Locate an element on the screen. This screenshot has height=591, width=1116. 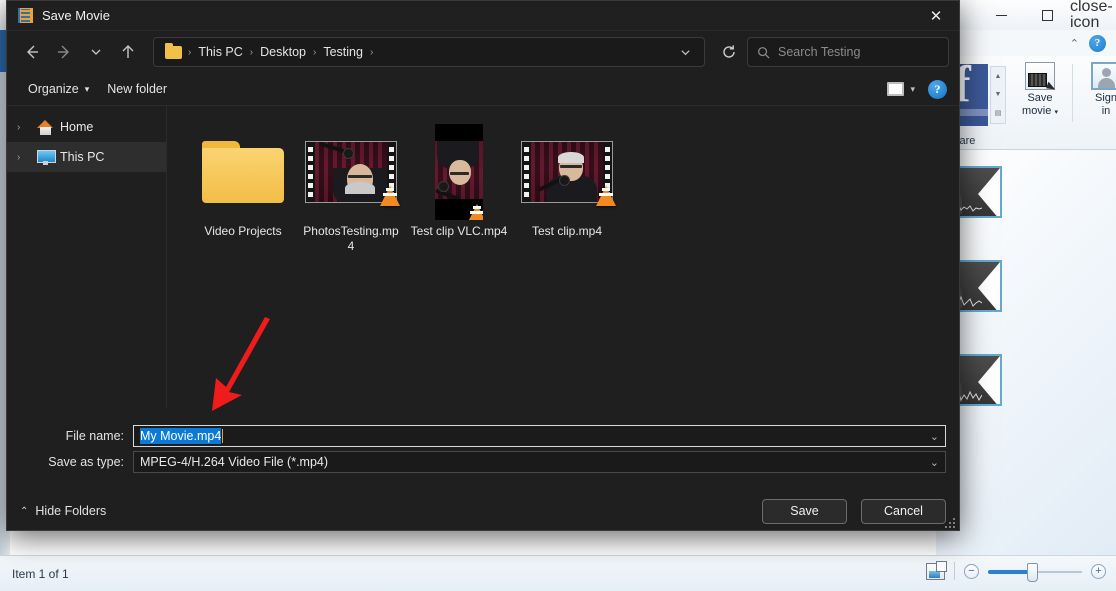
hide-folders-button: ⌃ Hide Folders is located at coordinates (63, 511).